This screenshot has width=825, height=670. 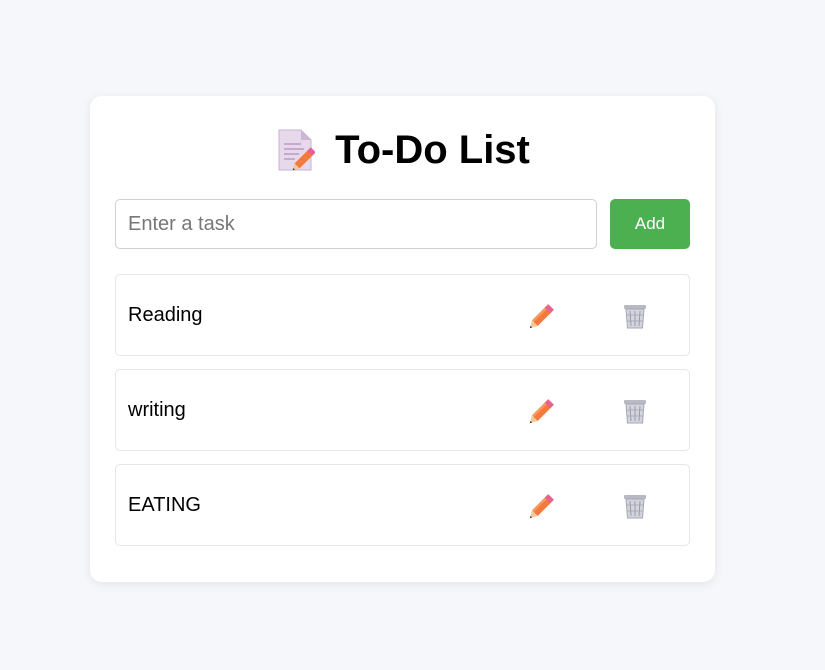 I want to click on memo-icon, so click(x=295, y=150).